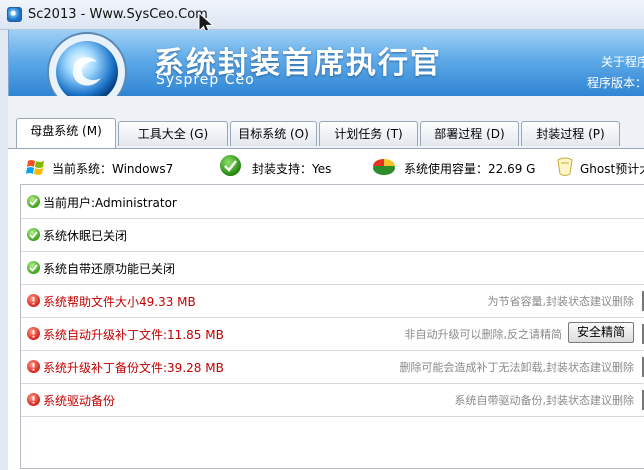  I want to click on ghost-estimate-label: Ghost预计大, so click(612, 169).